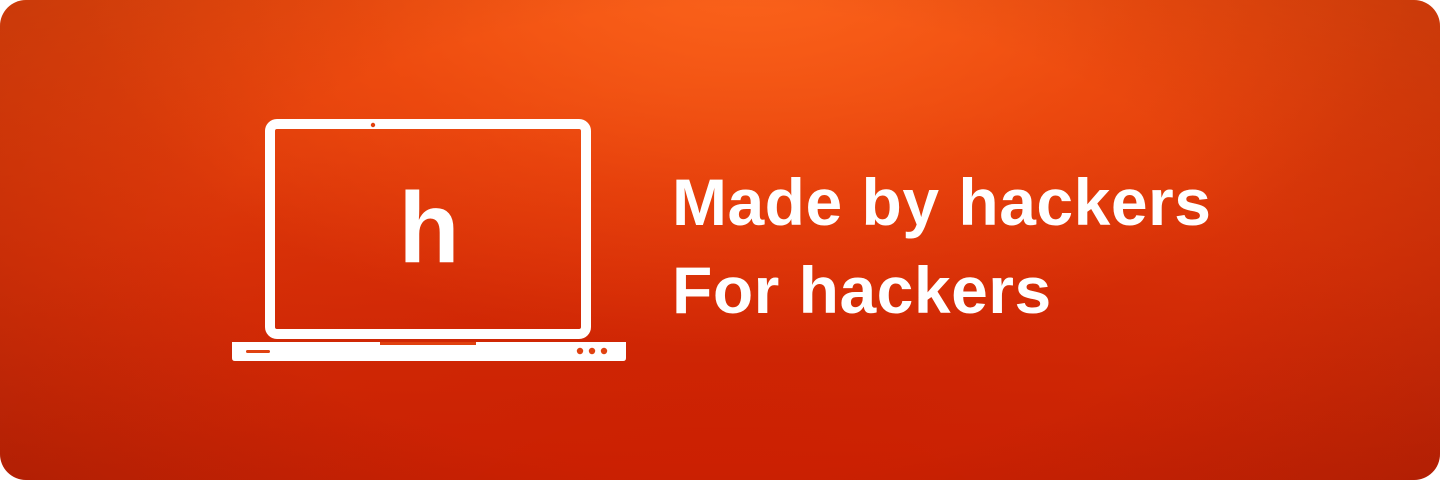 The image size is (1440, 480). Describe the element at coordinates (942, 202) in the screenshot. I see `tagline-line-1: Made by hackers` at that location.